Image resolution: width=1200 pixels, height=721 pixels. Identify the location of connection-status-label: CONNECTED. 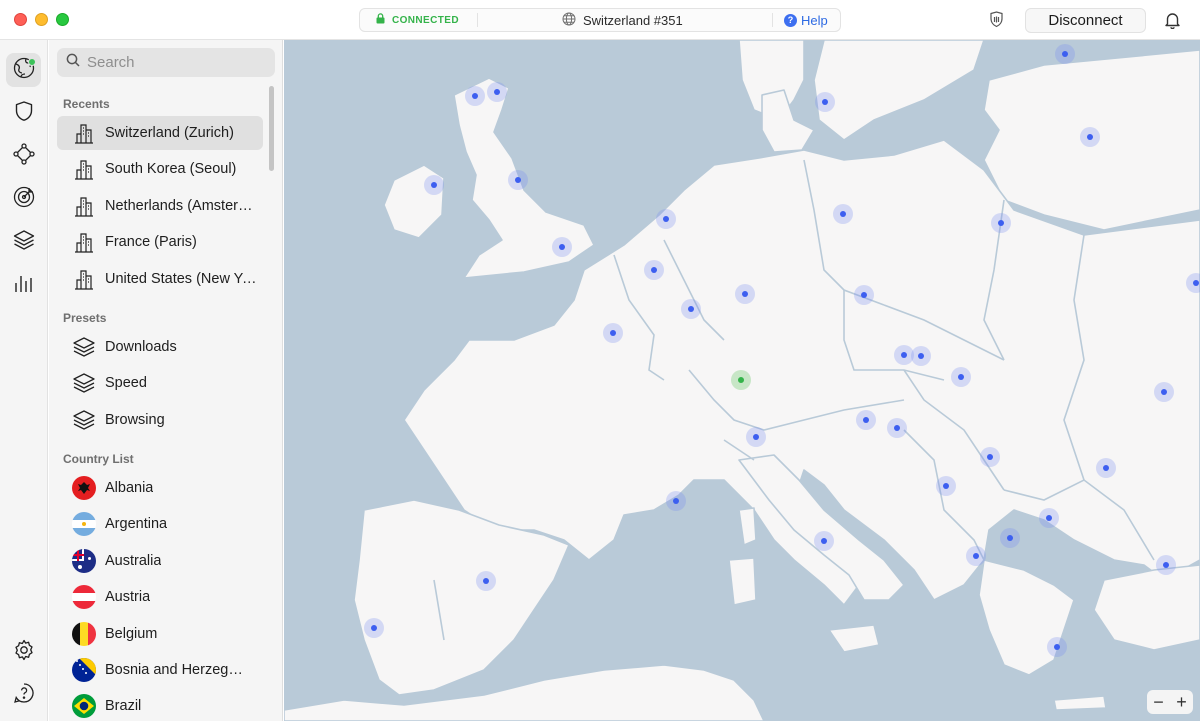
(425, 20).